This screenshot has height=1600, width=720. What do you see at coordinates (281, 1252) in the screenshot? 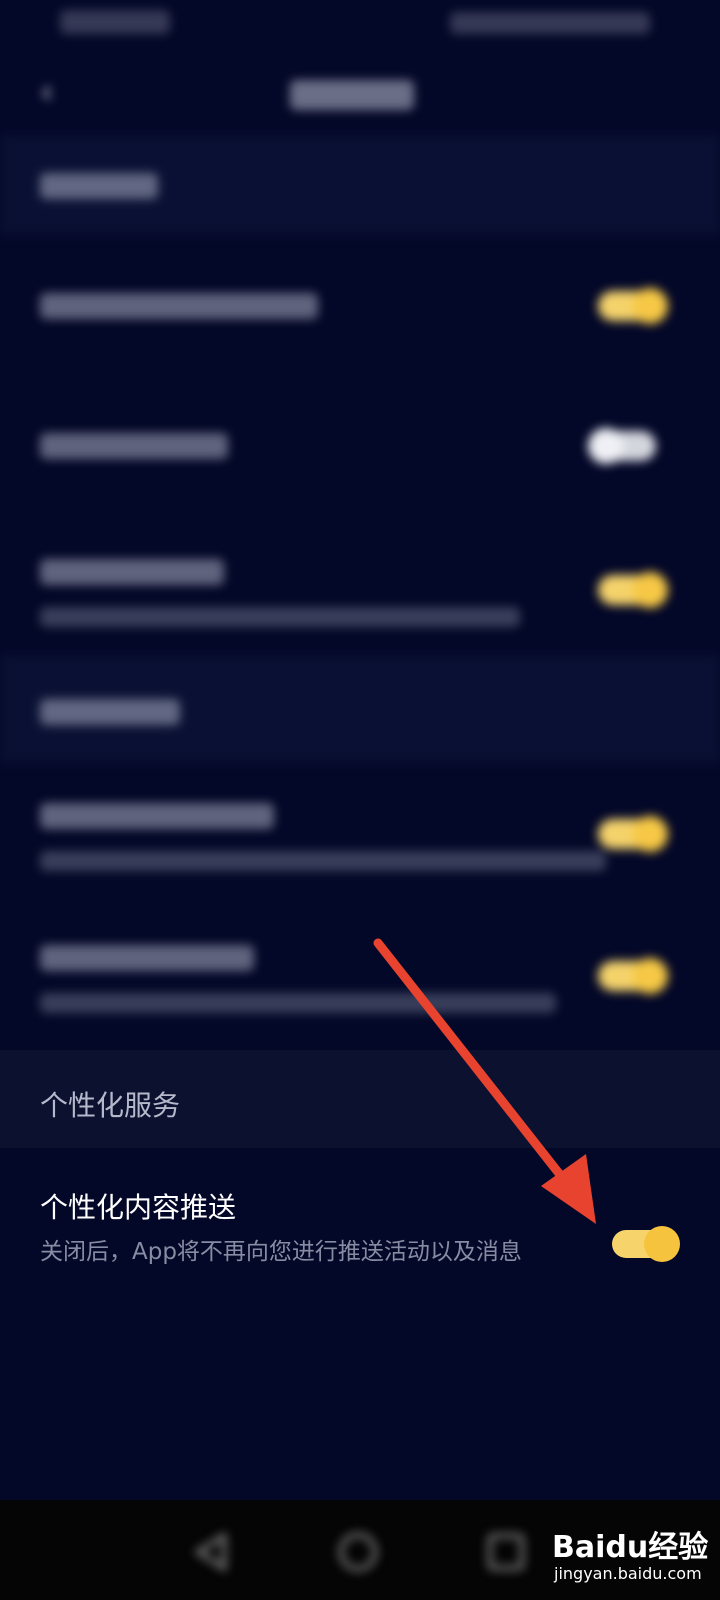
I see `personal-push-subtitle: 关闭后，App将不再向您进行推送活动以及消息` at bounding box center [281, 1252].